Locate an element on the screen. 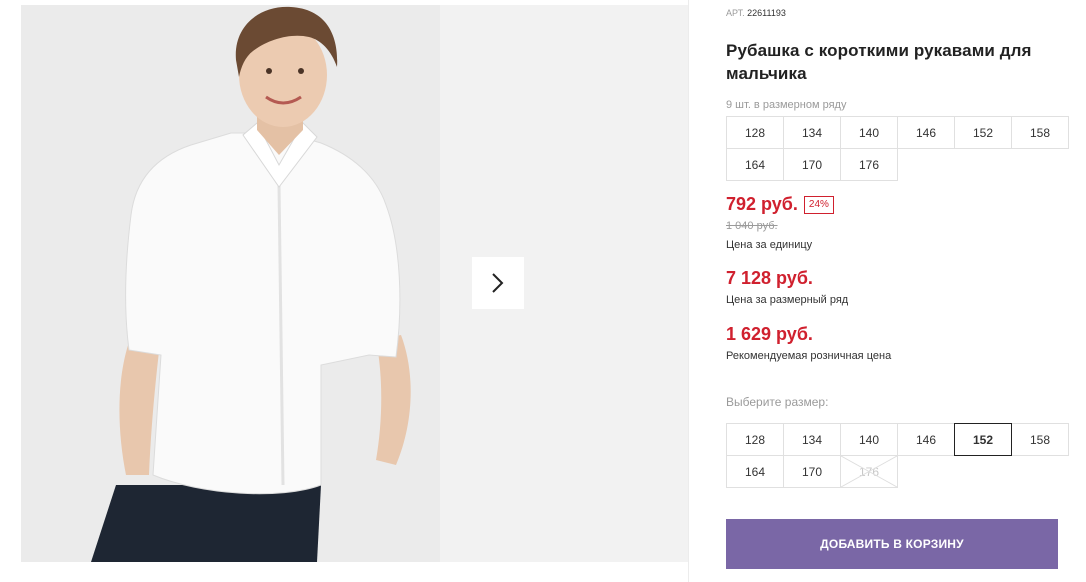 The image size is (1086, 582). size-option-158: 158 is located at coordinates (1040, 439).